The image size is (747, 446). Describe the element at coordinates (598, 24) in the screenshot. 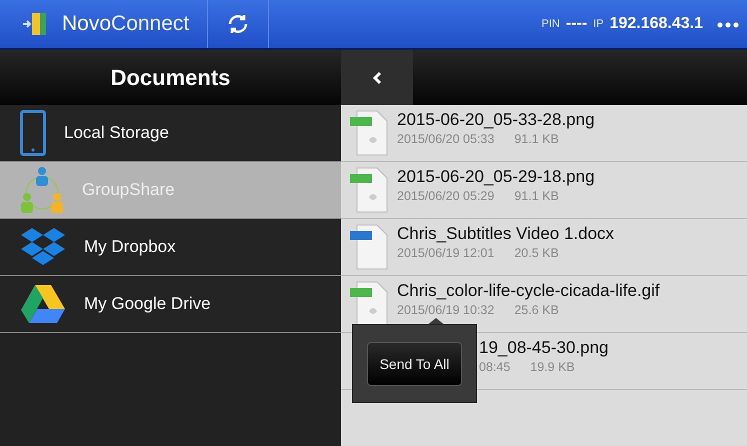

I see `ip-label: IP` at that location.